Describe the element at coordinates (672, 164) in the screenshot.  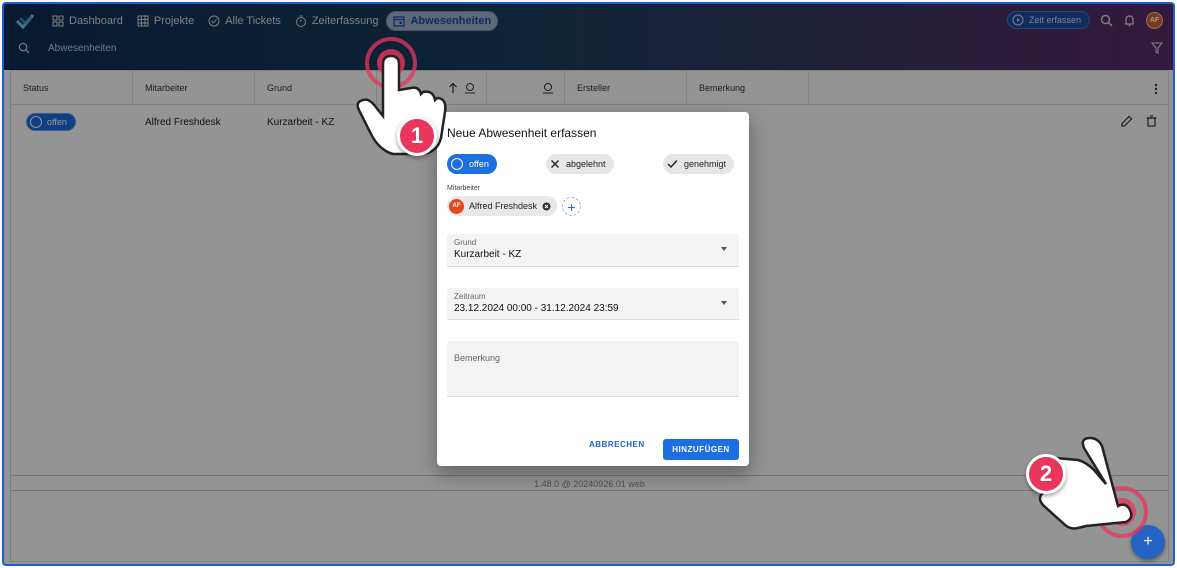
I see `check-icon` at that location.